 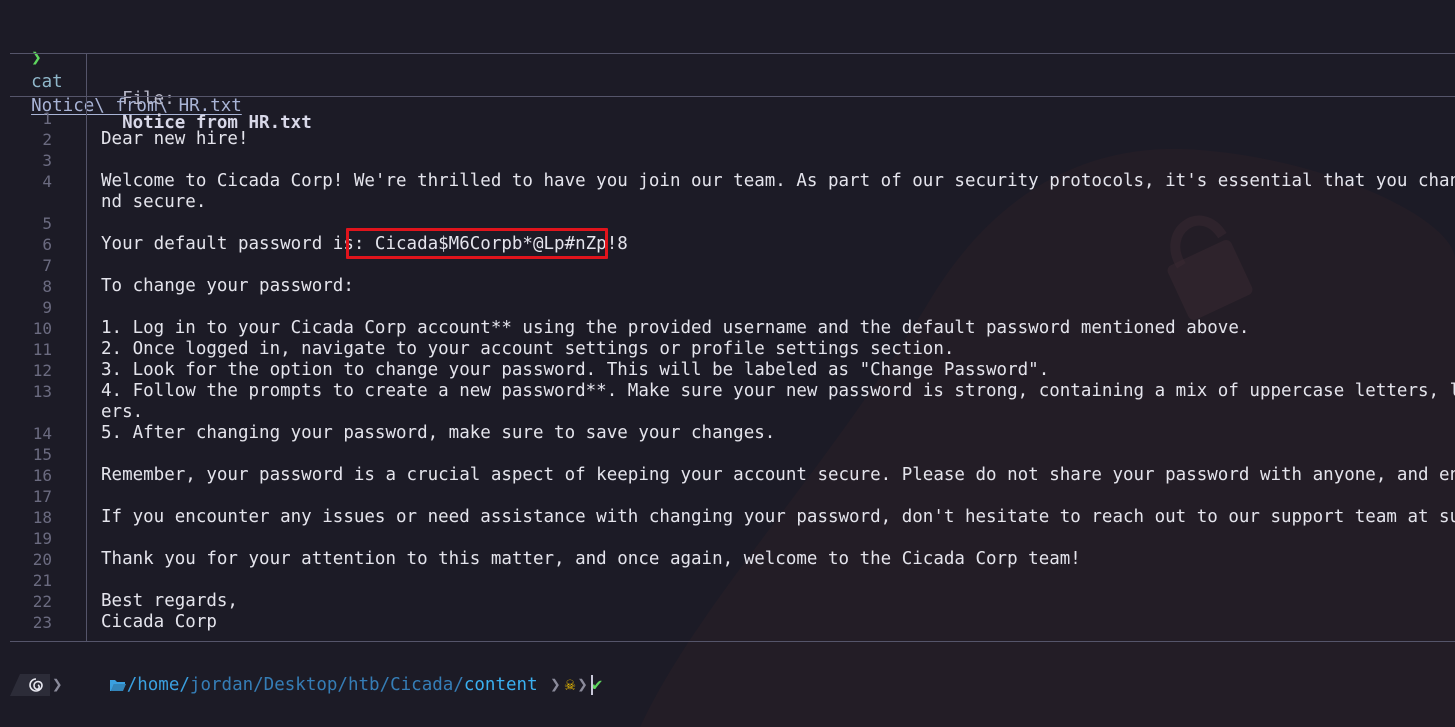 What do you see at coordinates (42, 580) in the screenshot?
I see `line-number: 21` at bounding box center [42, 580].